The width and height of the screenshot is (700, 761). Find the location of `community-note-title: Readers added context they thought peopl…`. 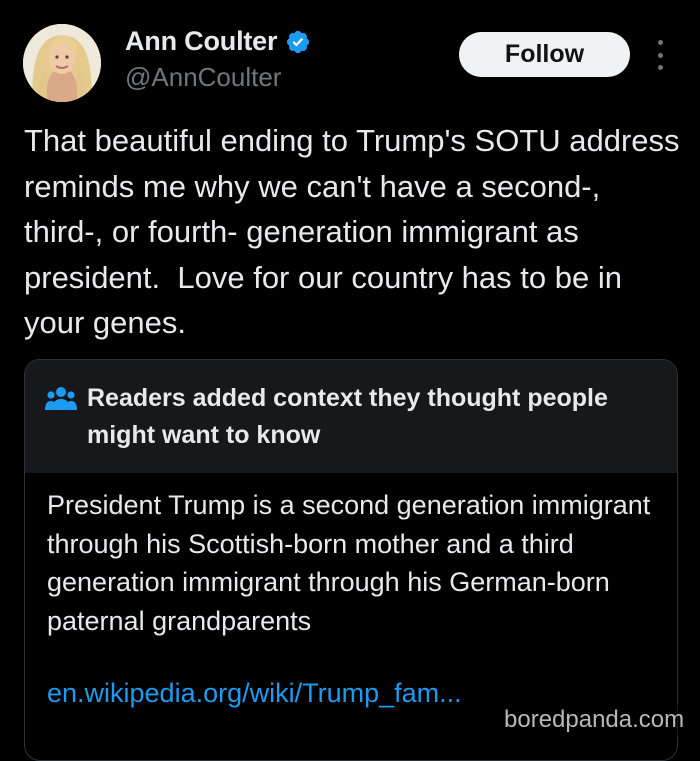

community-note-title: Readers added context they thought peopl… is located at coordinates (347, 416).